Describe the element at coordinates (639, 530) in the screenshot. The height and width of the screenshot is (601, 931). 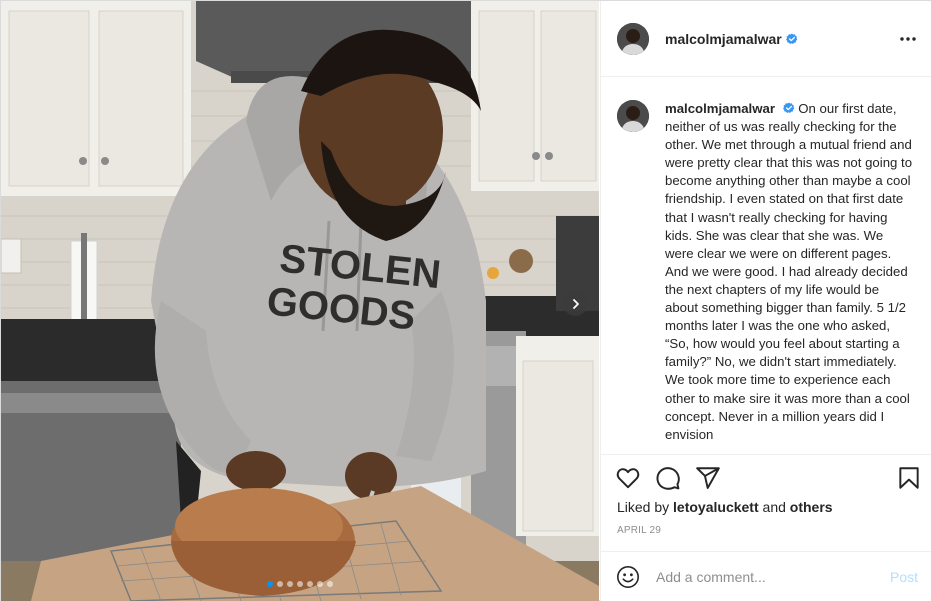
I see `post-date: APRIL 29` at that location.